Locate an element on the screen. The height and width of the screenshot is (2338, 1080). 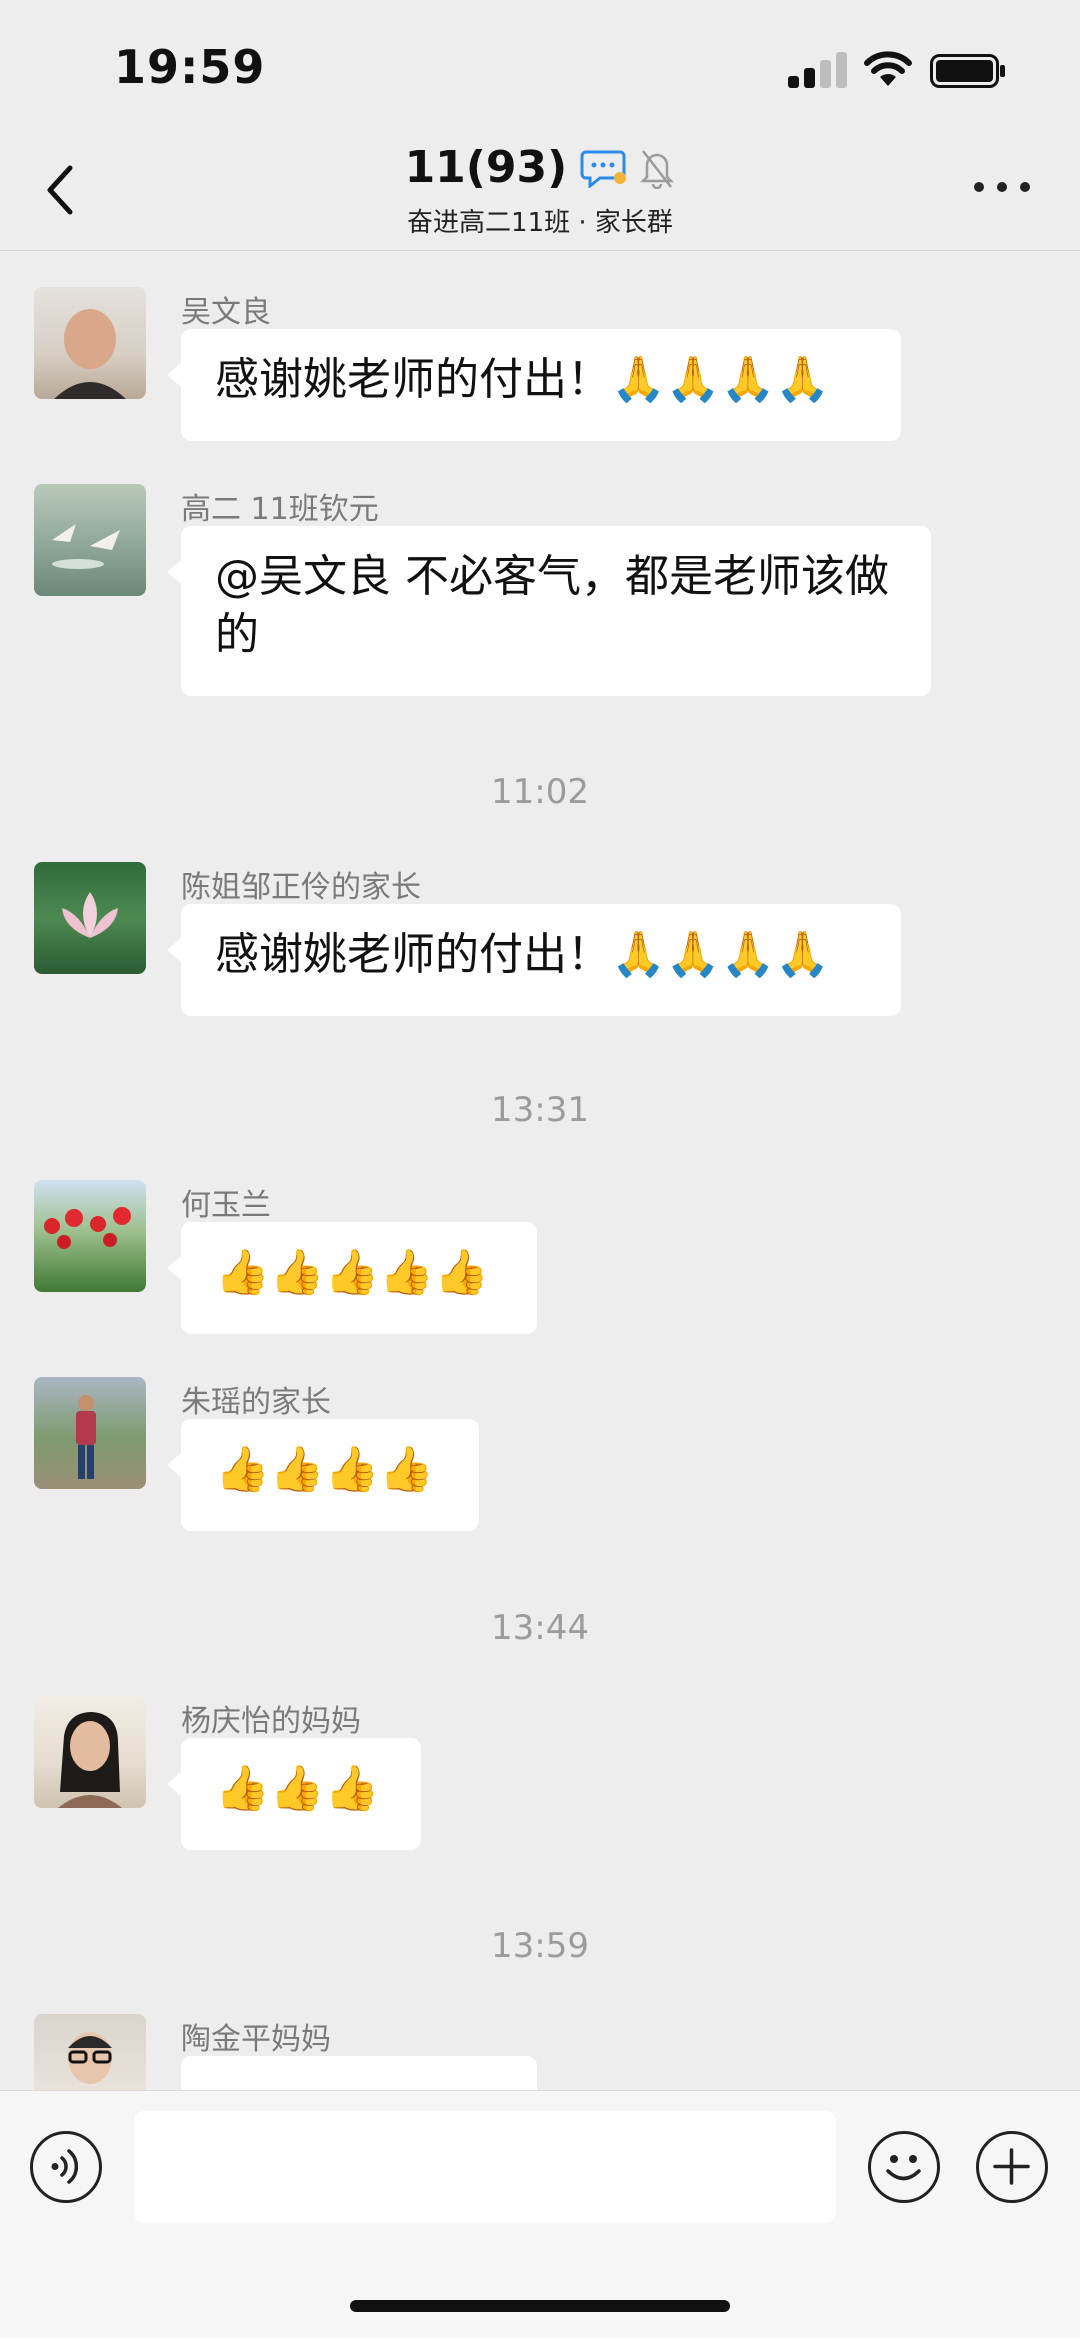
cellular-signal-icon is located at coordinates (818, 70).